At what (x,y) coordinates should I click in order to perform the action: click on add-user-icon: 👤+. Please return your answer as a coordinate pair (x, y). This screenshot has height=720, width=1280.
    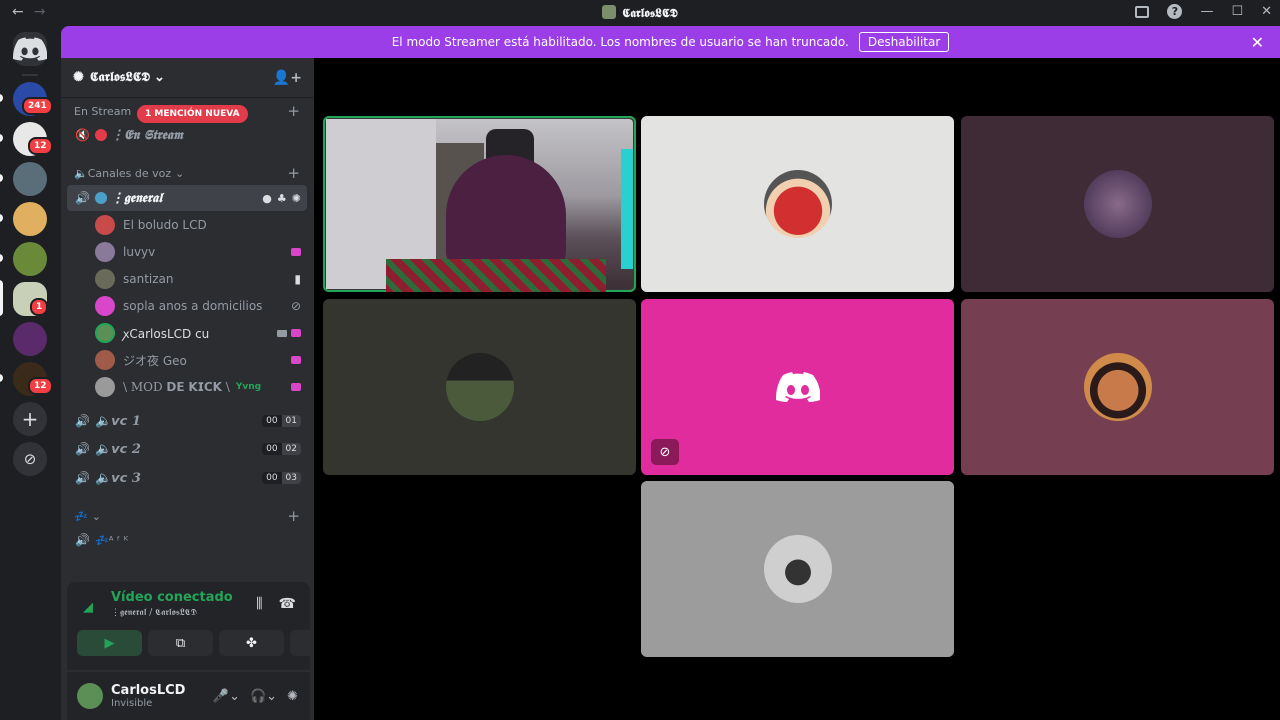
    Looking at the image, I should click on (287, 78).